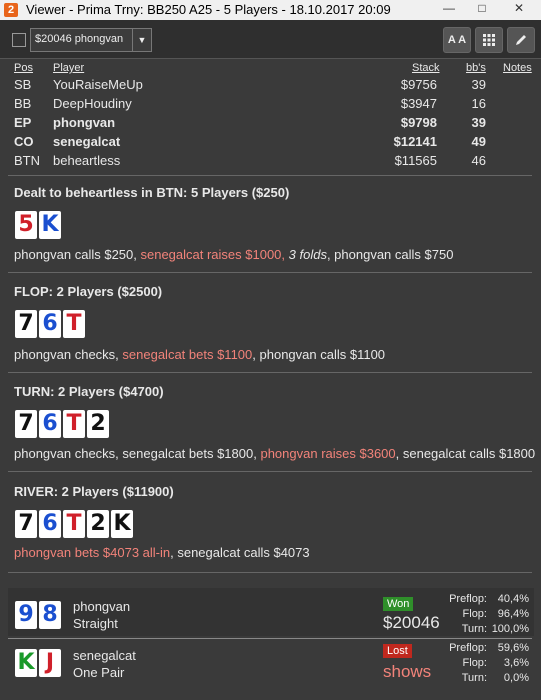 Image resolution: width=541 pixels, height=700 pixels. I want to click on table-row: BTN beheartless $11565 46, so click(270, 162).